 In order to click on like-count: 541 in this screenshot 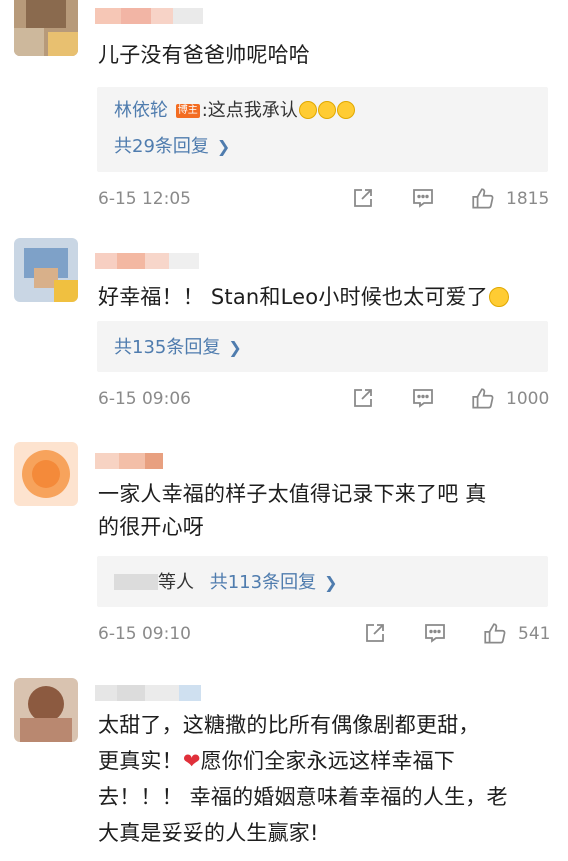, I will do `click(534, 634)`.